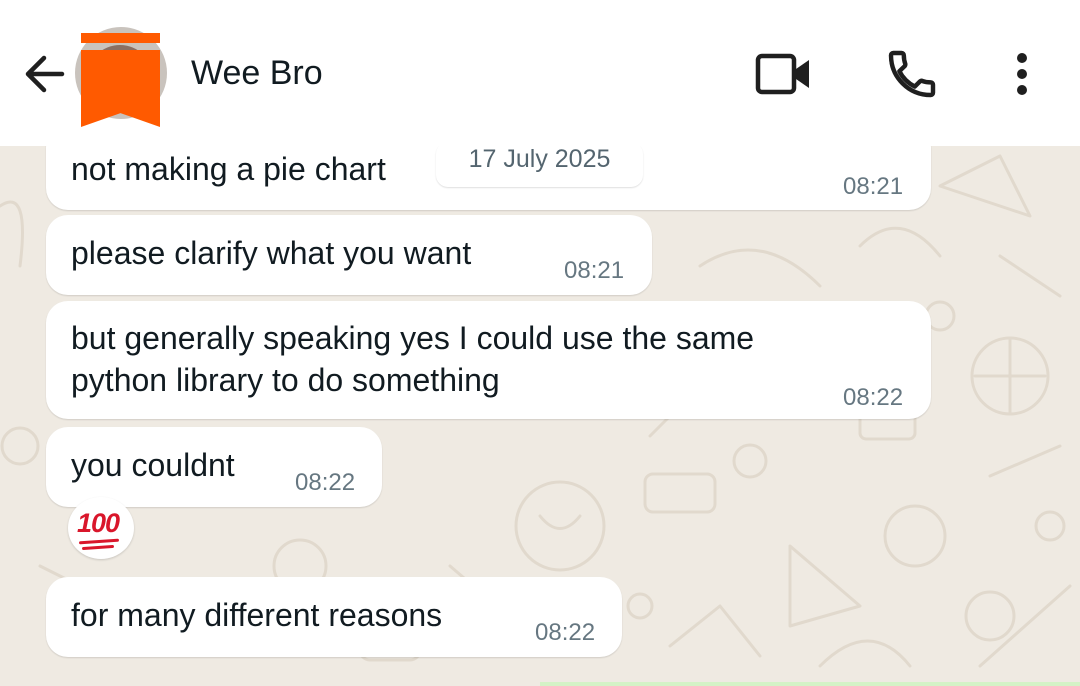 This screenshot has width=1080, height=686. What do you see at coordinates (783, 74) in the screenshot?
I see `video-camera-icon` at bounding box center [783, 74].